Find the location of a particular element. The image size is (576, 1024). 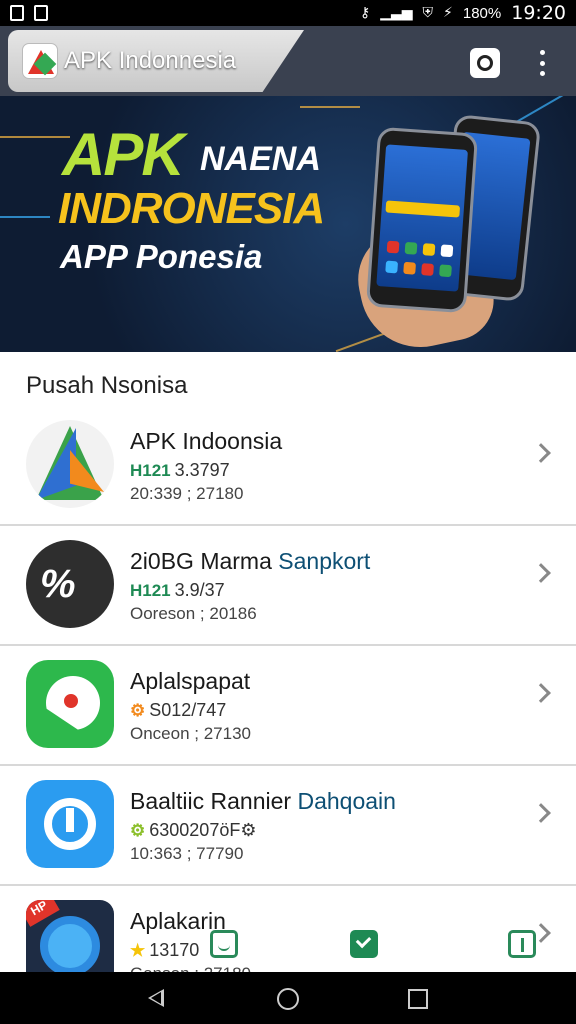

app-name: Baaltiic Rannier Dahqoain is located at coordinates (263, 801).